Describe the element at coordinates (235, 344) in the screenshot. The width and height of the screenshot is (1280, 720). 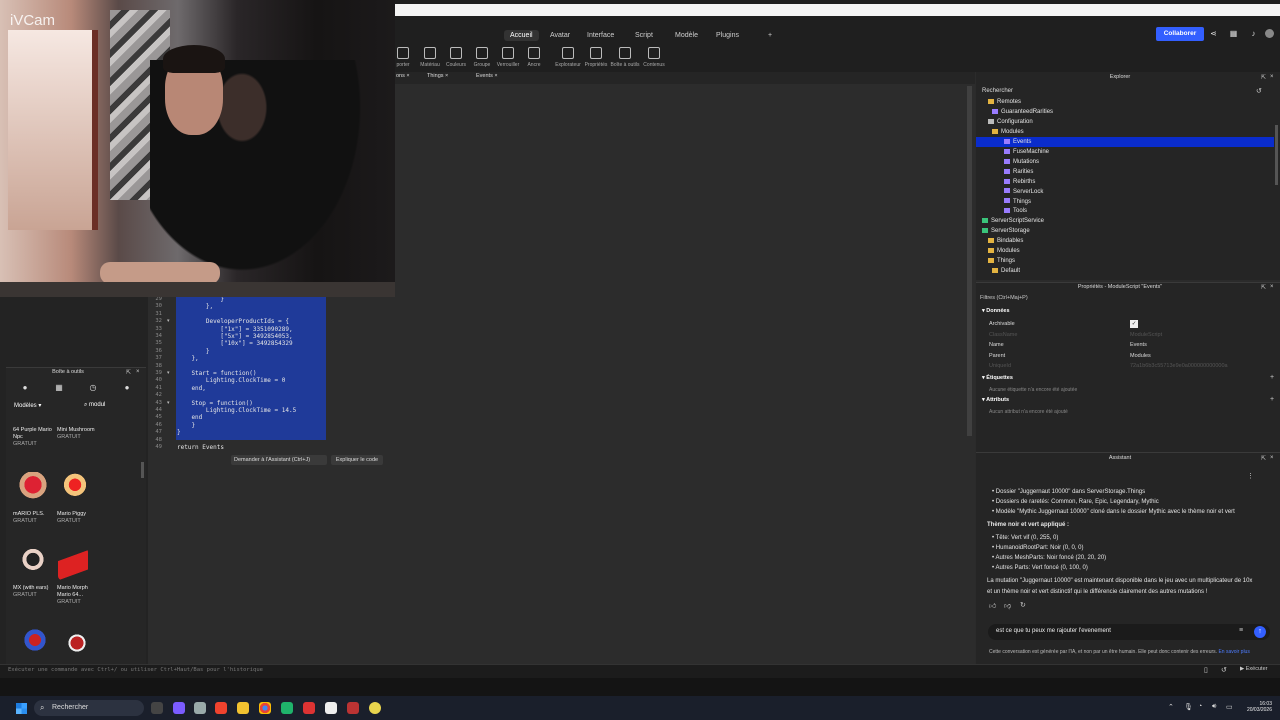
I see `code-line: ["10x"] = 3492854329` at that location.